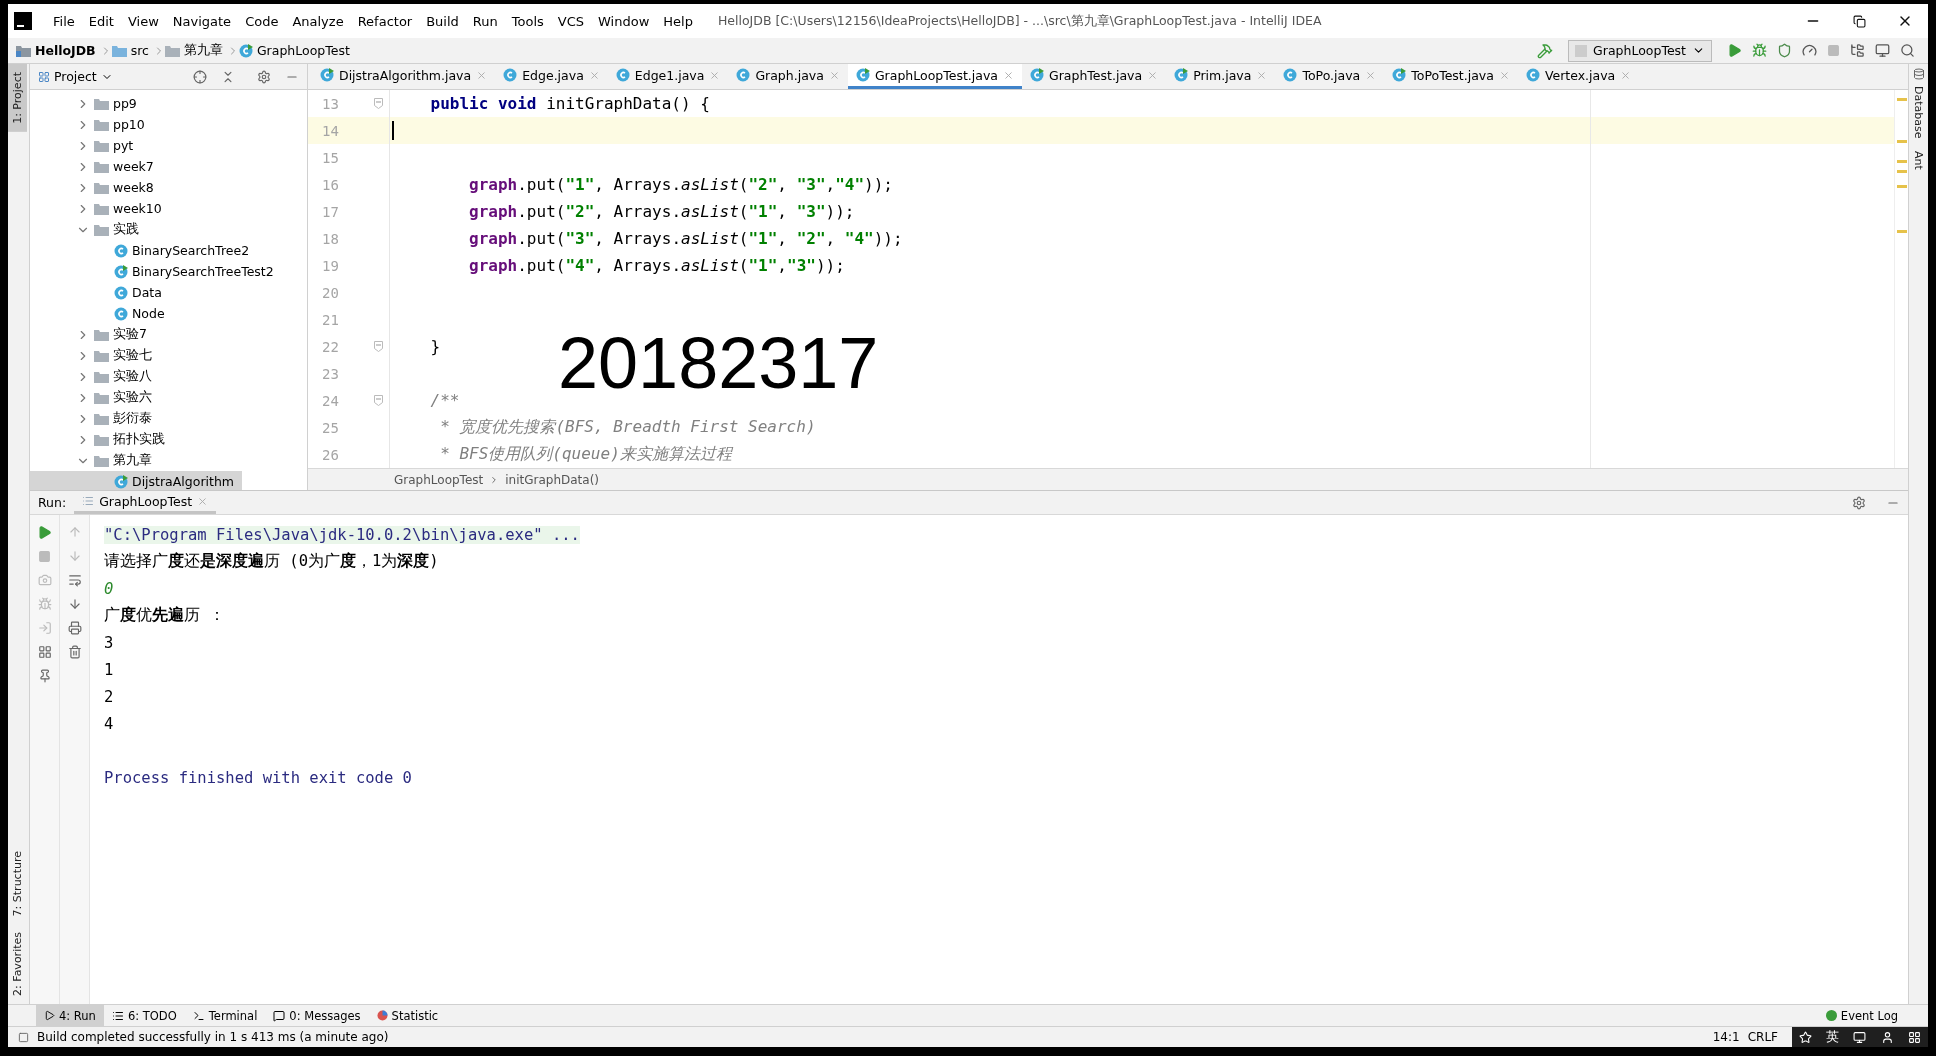 Image resolution: width=1936 pixels, height=1056 pixels. Describe the element at coordinates (527, 21) in the screenshot. I see `menu-item: Tools` at that location.